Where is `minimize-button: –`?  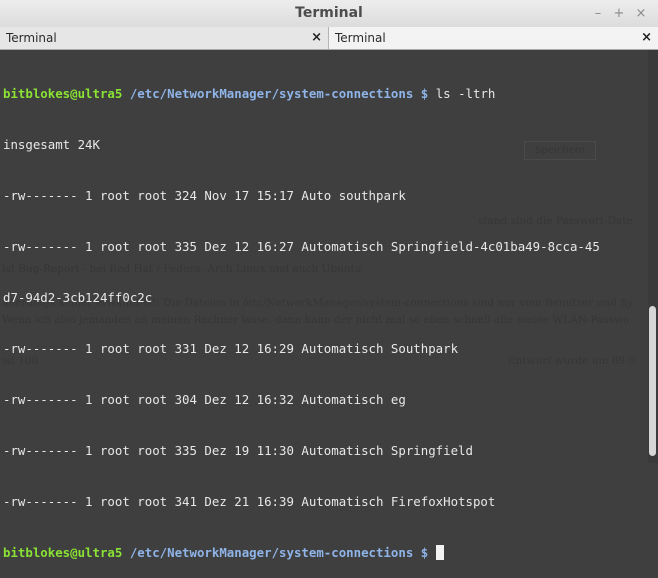 minimize-button: – is located at coordinates (598, 13).